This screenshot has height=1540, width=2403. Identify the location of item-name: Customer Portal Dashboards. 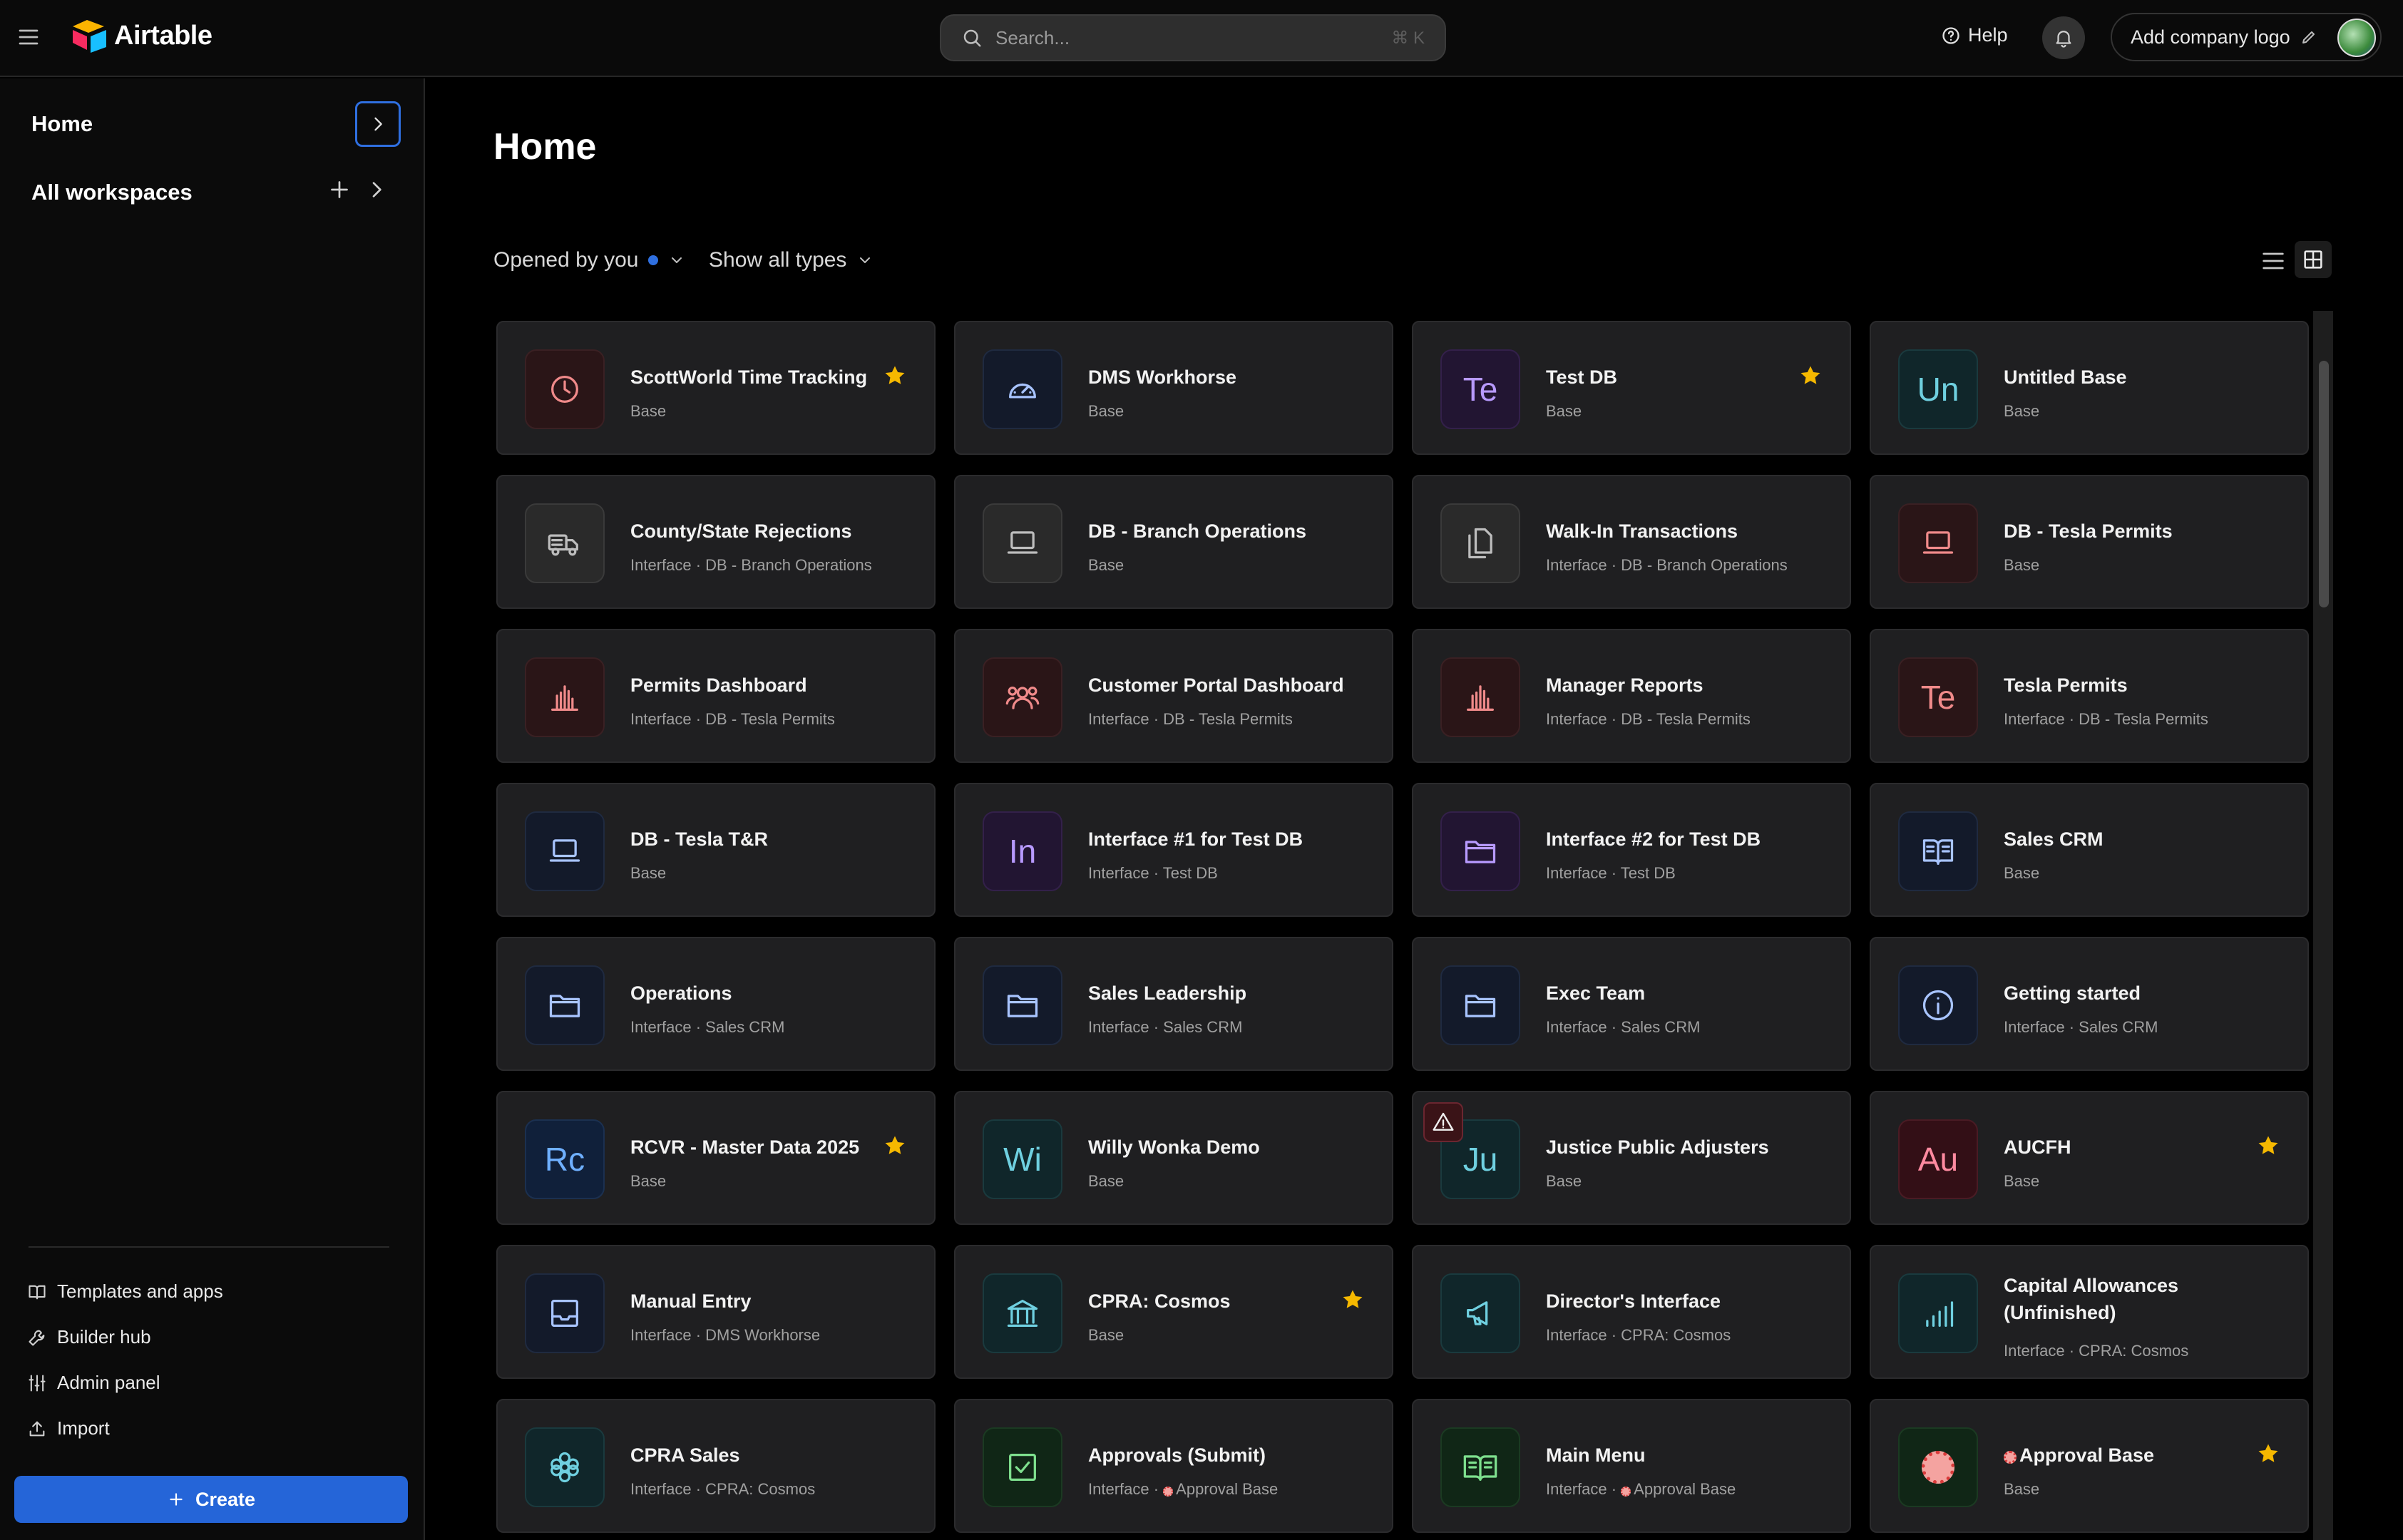
(1216, 685).